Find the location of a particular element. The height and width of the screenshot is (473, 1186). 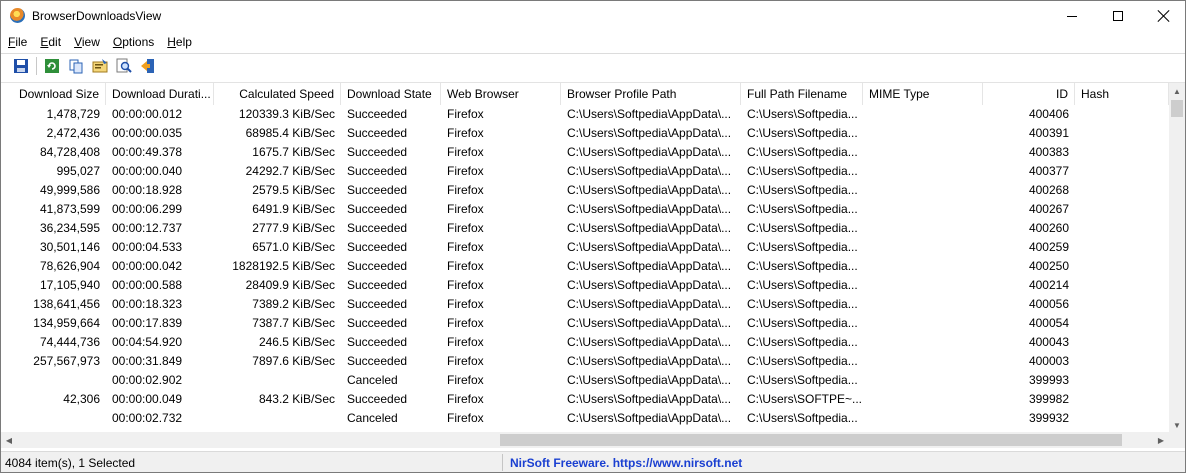

exit-button is located at coordinates (148, 66).